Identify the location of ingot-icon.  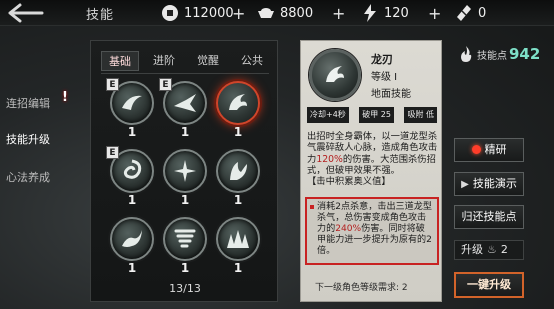
(266, 13).